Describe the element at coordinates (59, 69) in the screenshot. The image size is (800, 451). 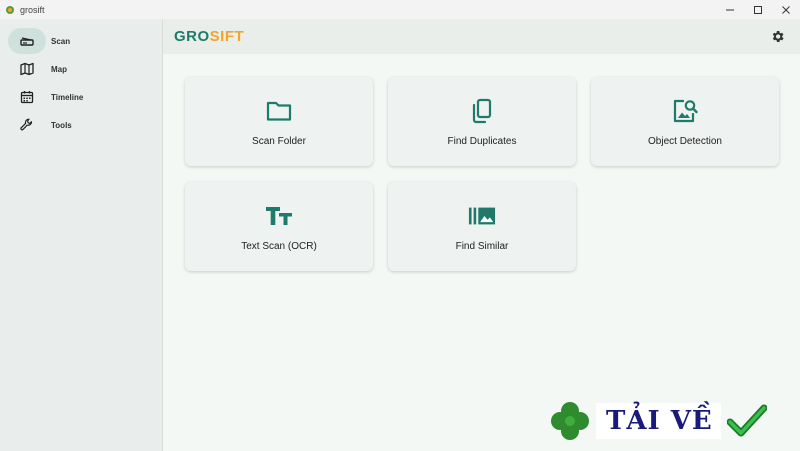
I see `sidebar-item-label: Map` at that location.